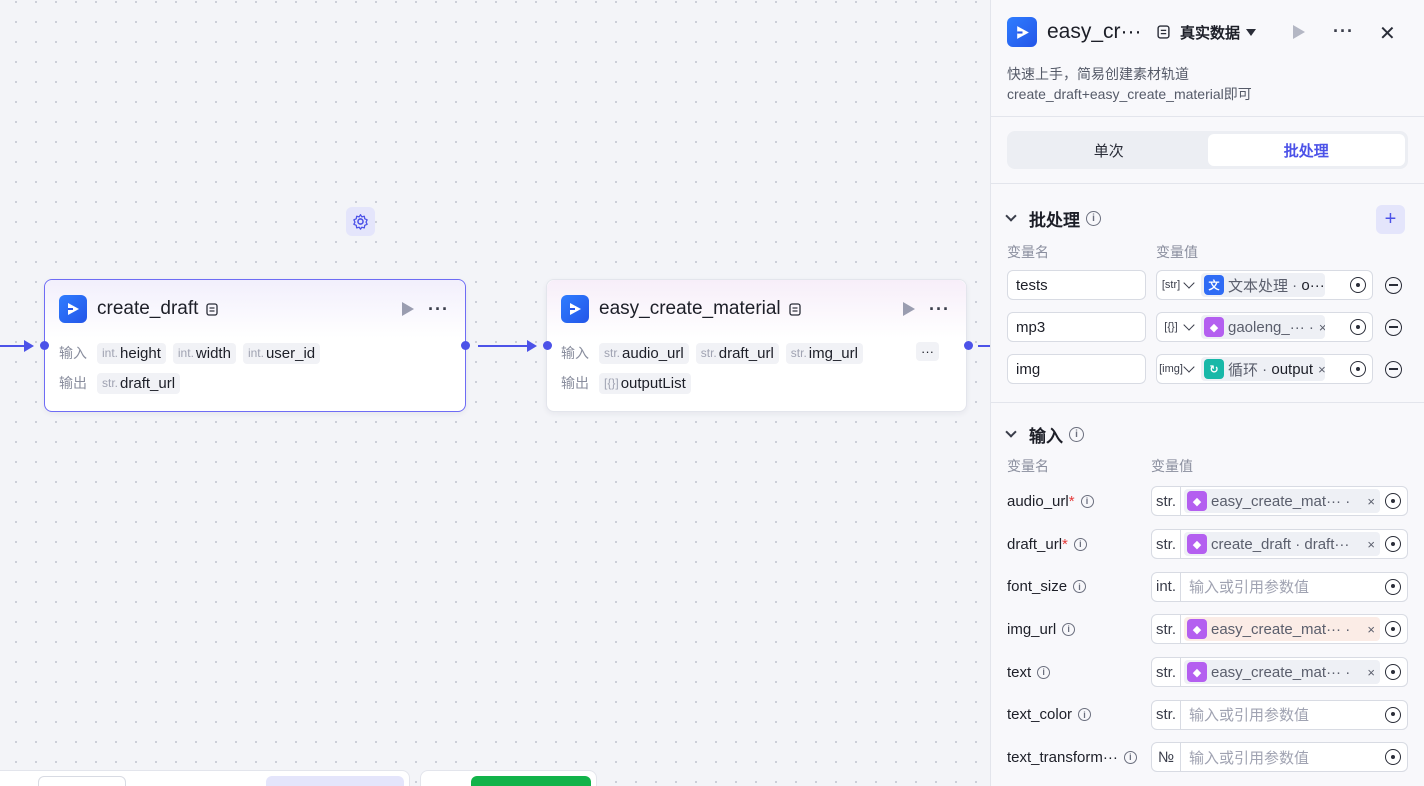 This screenshot has width=1424, height=786. I want to click on reference-chip: ↻ 循环 · output ×, so click(1263, 369).